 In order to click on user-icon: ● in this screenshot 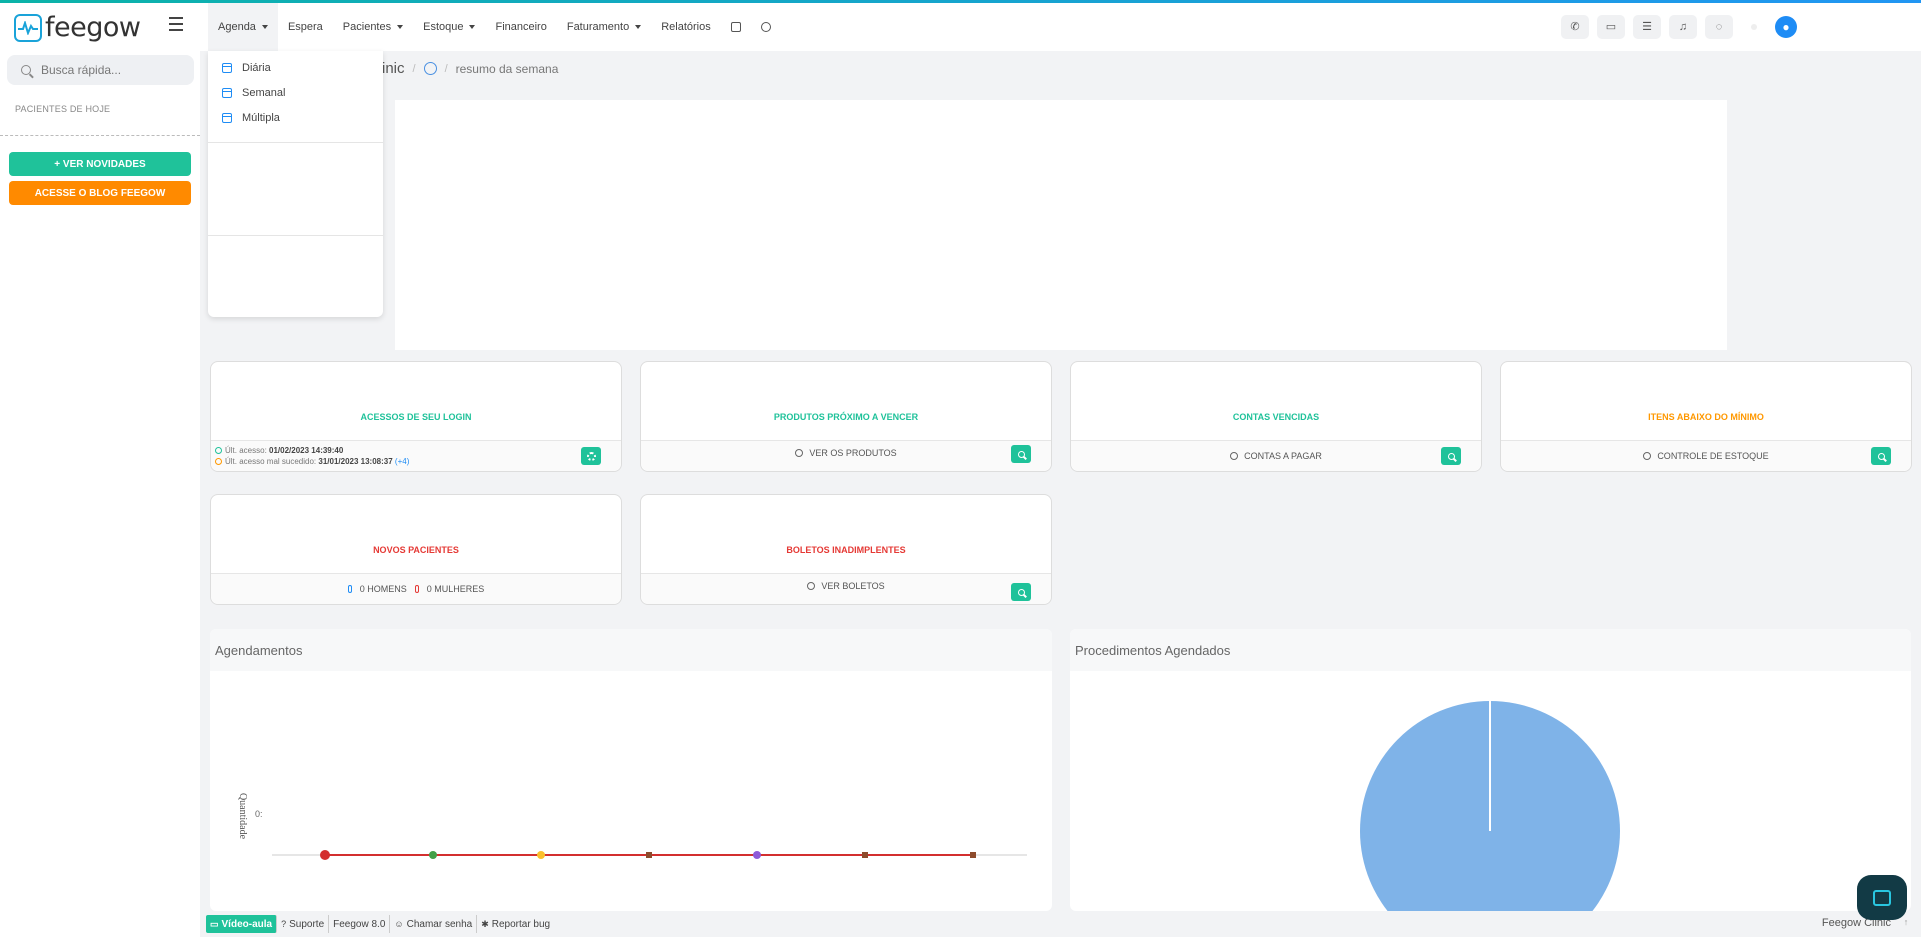, I will do `click(1786, 27)`.